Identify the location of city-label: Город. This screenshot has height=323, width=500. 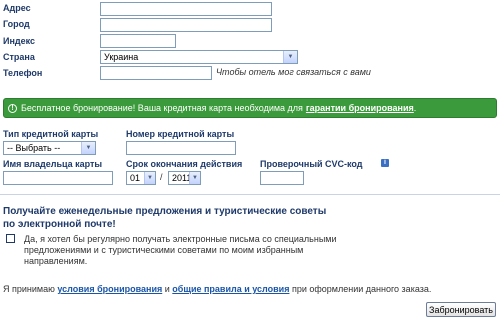
(16, 24).